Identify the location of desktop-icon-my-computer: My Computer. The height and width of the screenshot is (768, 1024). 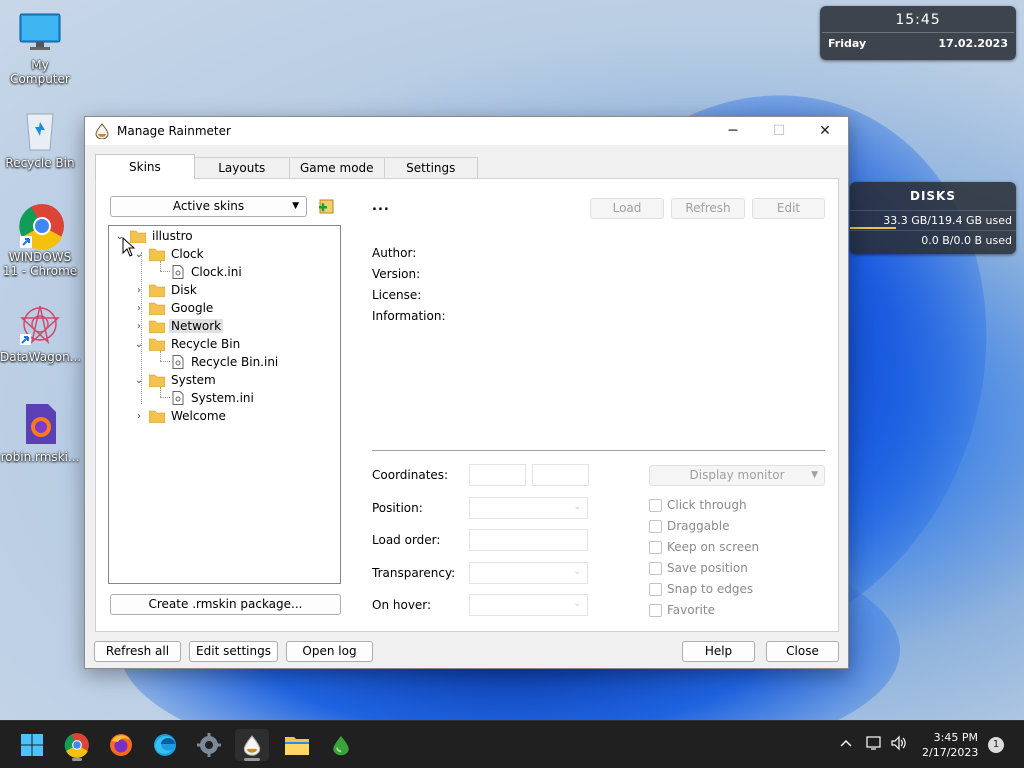
(40, 48).